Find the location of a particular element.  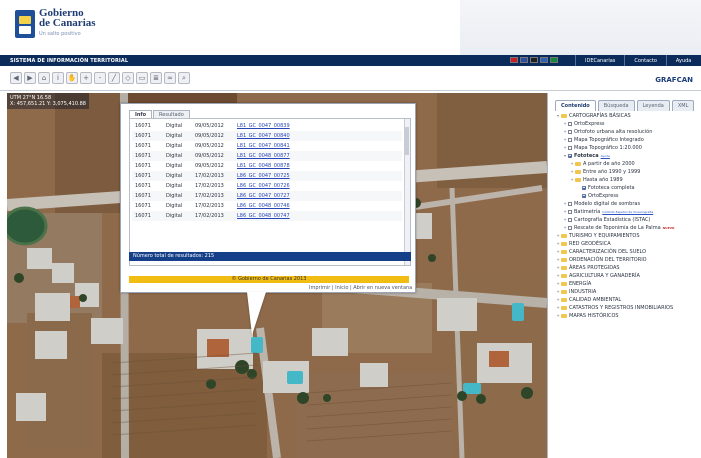

forward-tool-button: ▶ is located at coordinates (30, 78).